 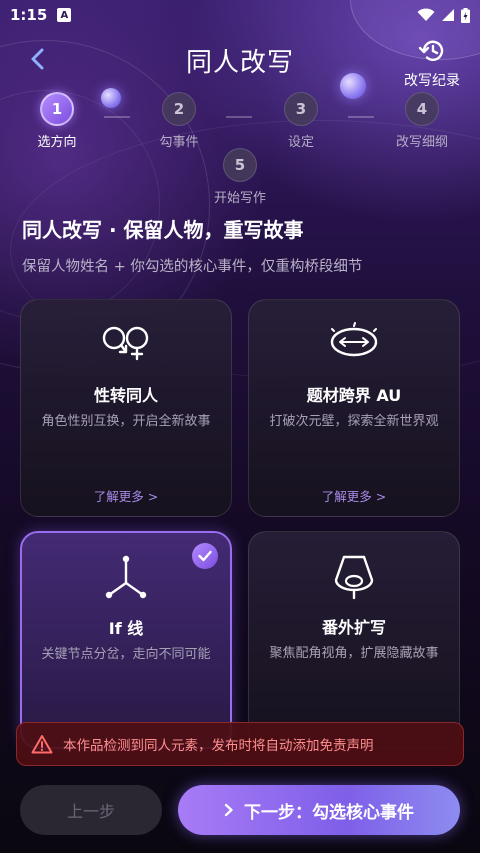 I want to click on next-step-label: 下一步：勾选核心事件, so click(x=329, y=812).